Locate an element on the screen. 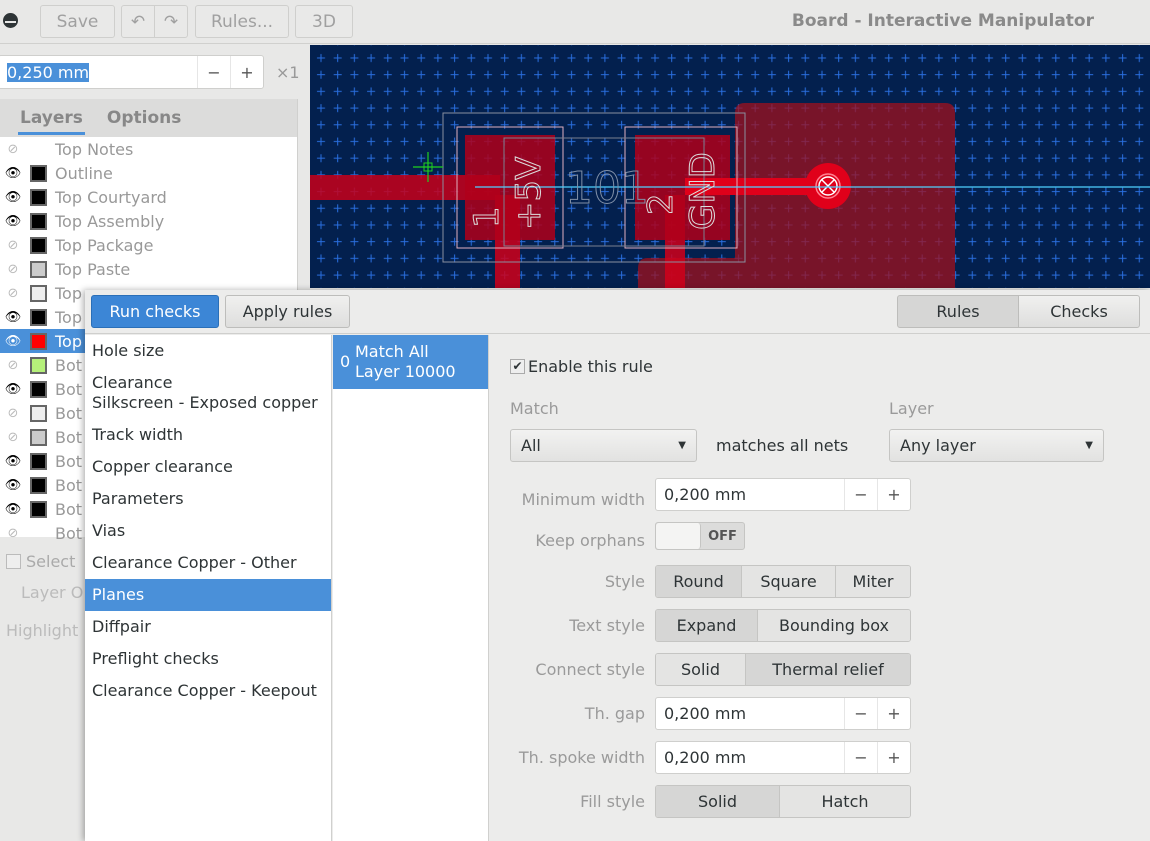 The image size is (1150, 841). layer-row: 👁 Outline is located at coordinates (148, 173).